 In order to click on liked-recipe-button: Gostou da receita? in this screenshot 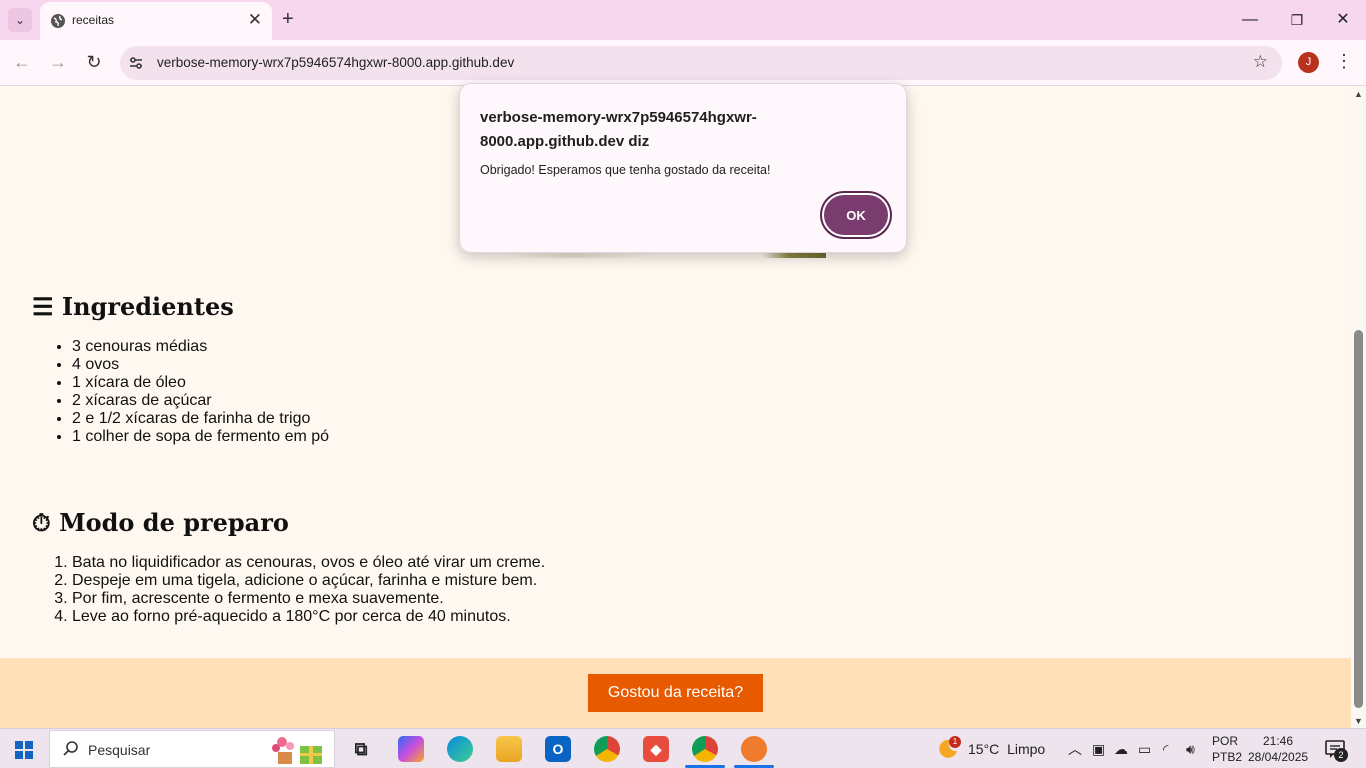, I will do `click(675, 693)`.